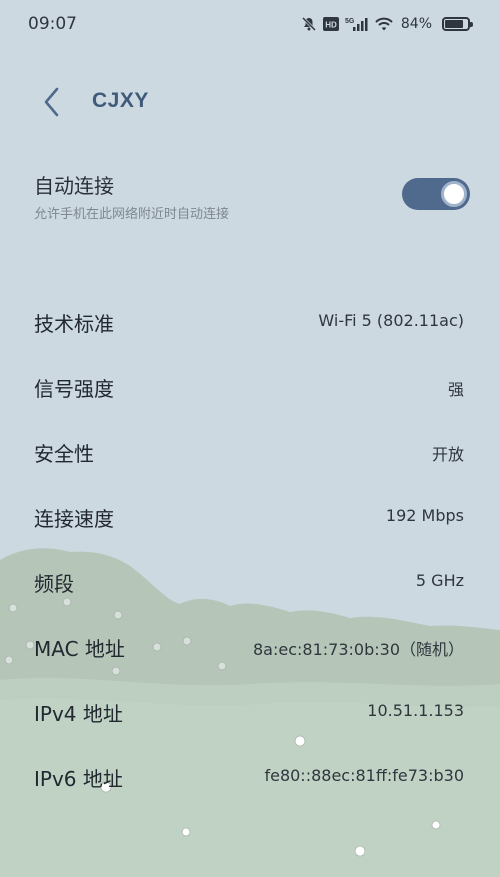 The image size is (500, 877). What do you see at coordinates (415, 710) in the screenshot?
I see `detail-value: 10.51.1.153` at bounding box center [415, 710].